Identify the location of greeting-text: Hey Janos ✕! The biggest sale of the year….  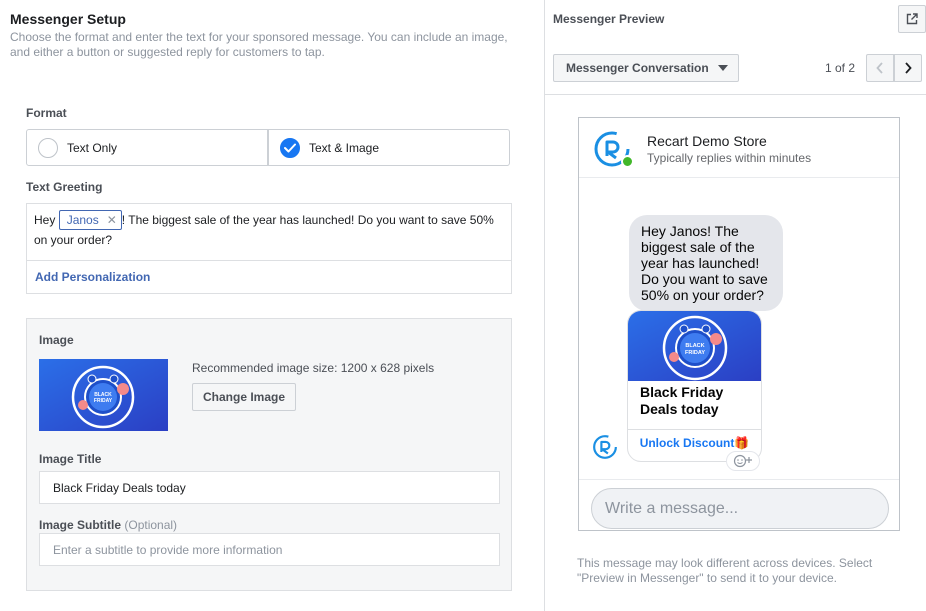
(269, 230).